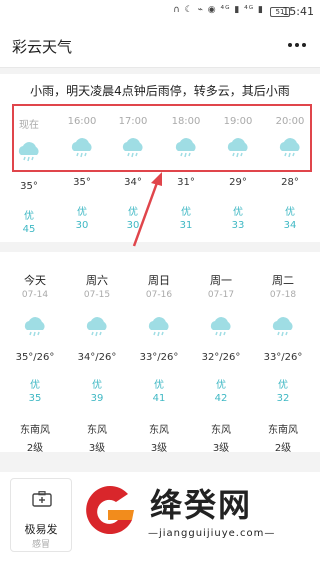  I want to click on daily-column: 周一 07-17 32°/26° 优 42 东风 3级, so click(221, 363).